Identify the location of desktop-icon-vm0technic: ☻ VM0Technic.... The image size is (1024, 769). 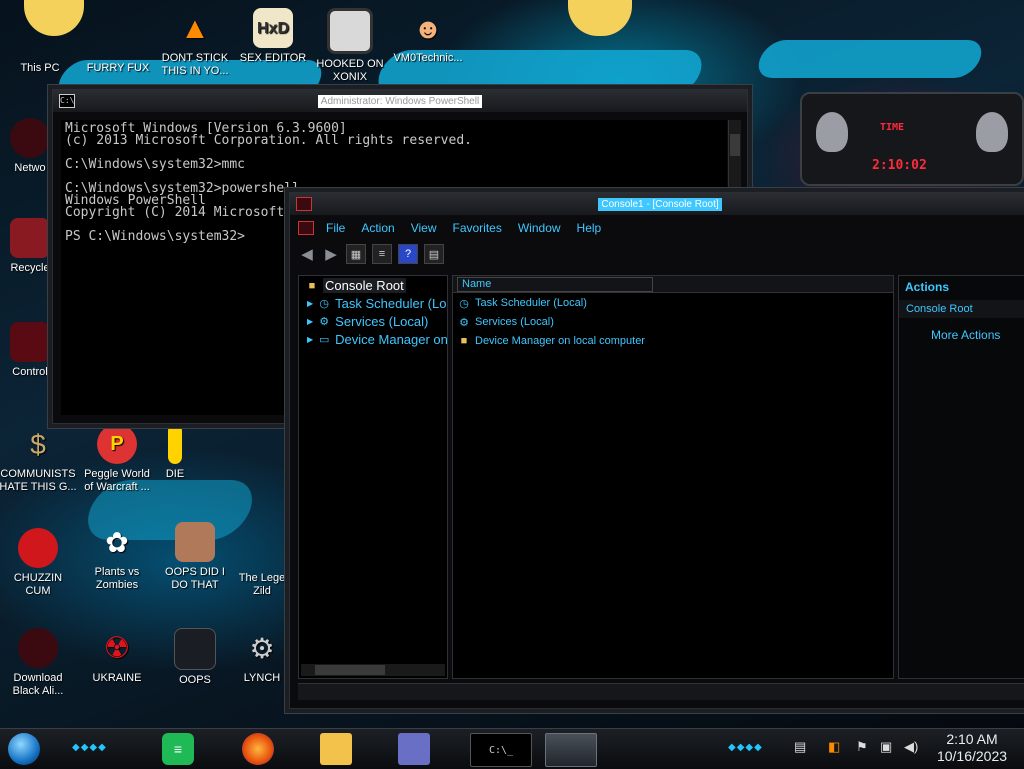
(428, 36).